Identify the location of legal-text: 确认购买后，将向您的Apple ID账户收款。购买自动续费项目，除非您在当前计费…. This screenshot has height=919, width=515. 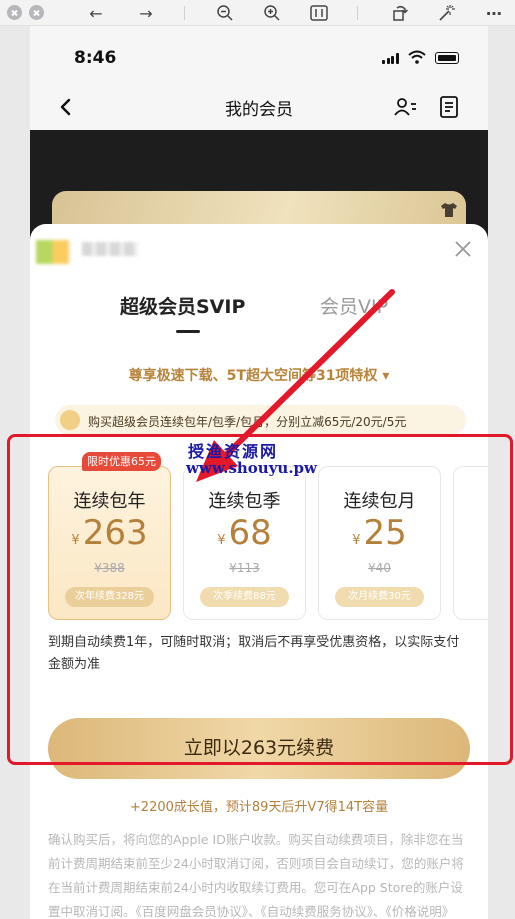
(256, 875).